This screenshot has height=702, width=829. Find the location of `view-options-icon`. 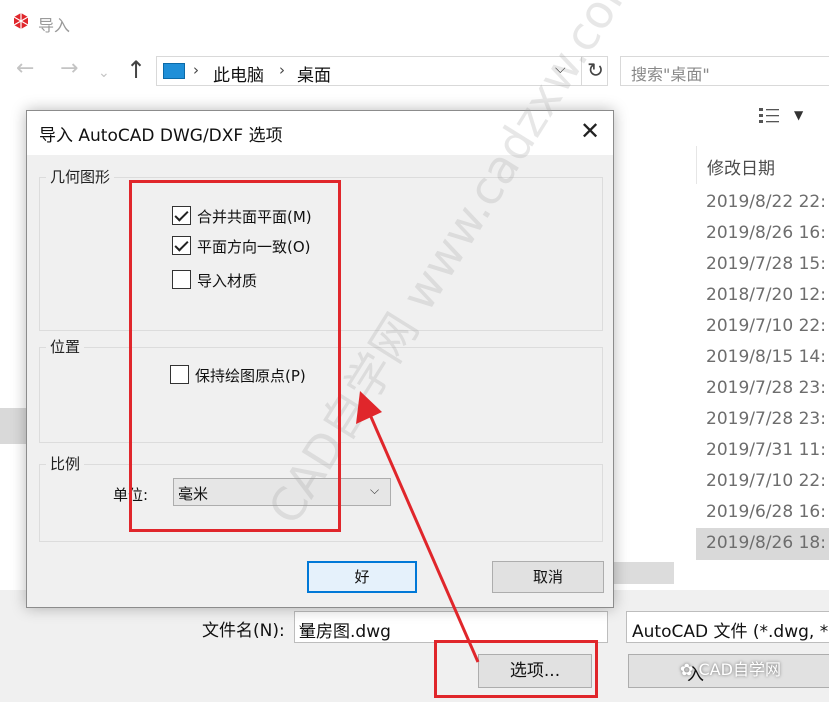

view-options-icon is located at coordinates (769, 115).